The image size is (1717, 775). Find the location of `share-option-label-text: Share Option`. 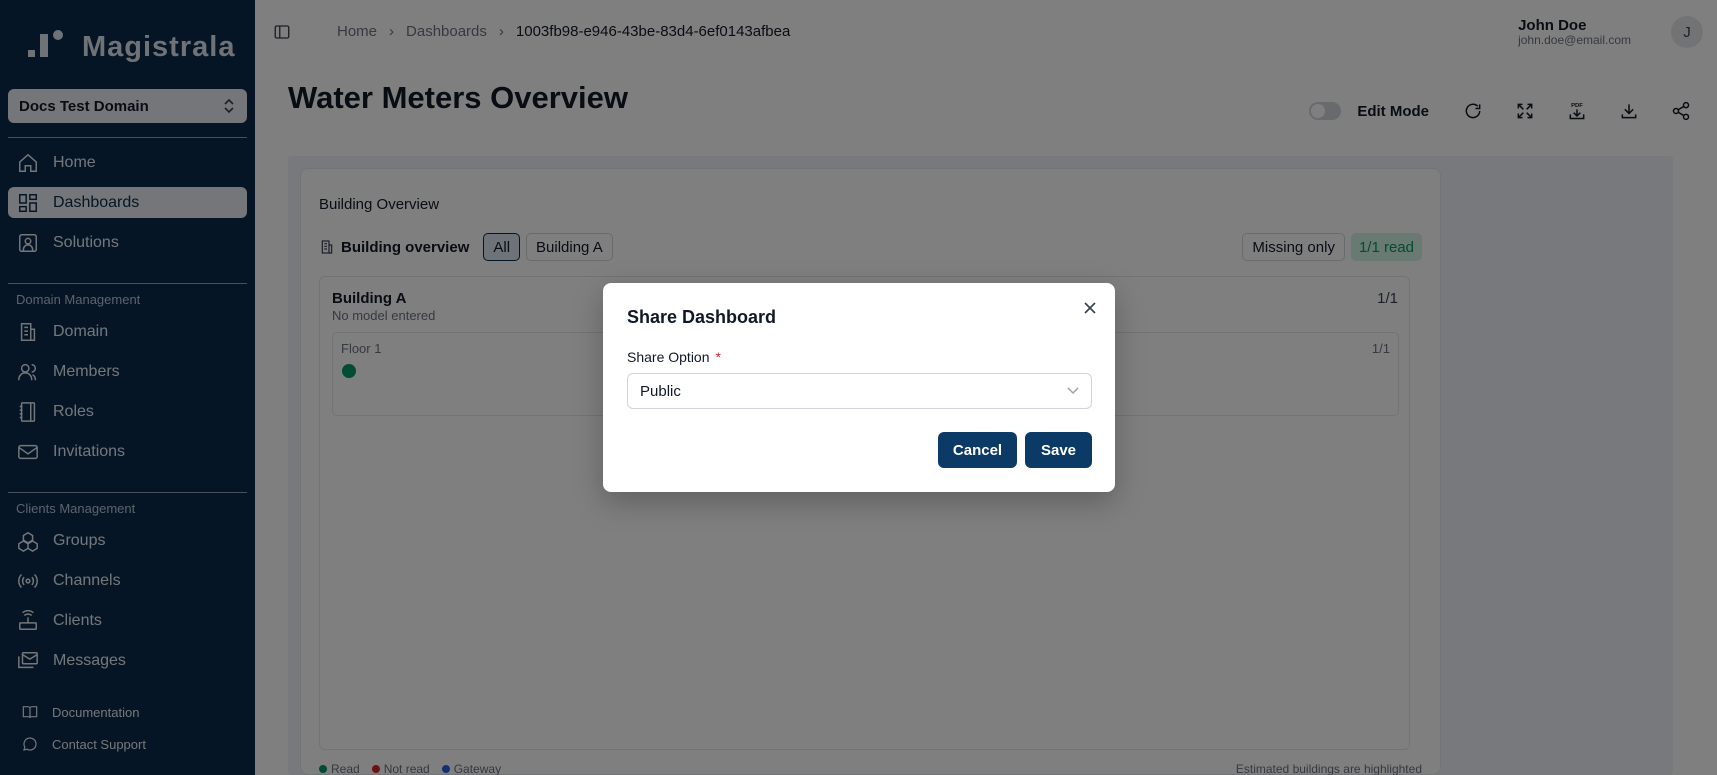

share-option-label-text: Share Option is located at coordinates (668, 357).